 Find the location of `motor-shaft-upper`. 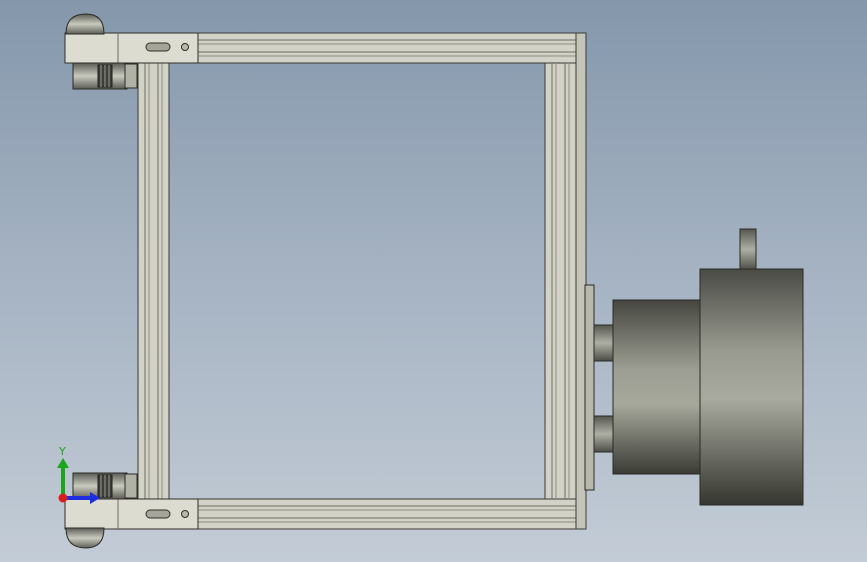

motor-shaft-upper is located at coordinates (604, 343).